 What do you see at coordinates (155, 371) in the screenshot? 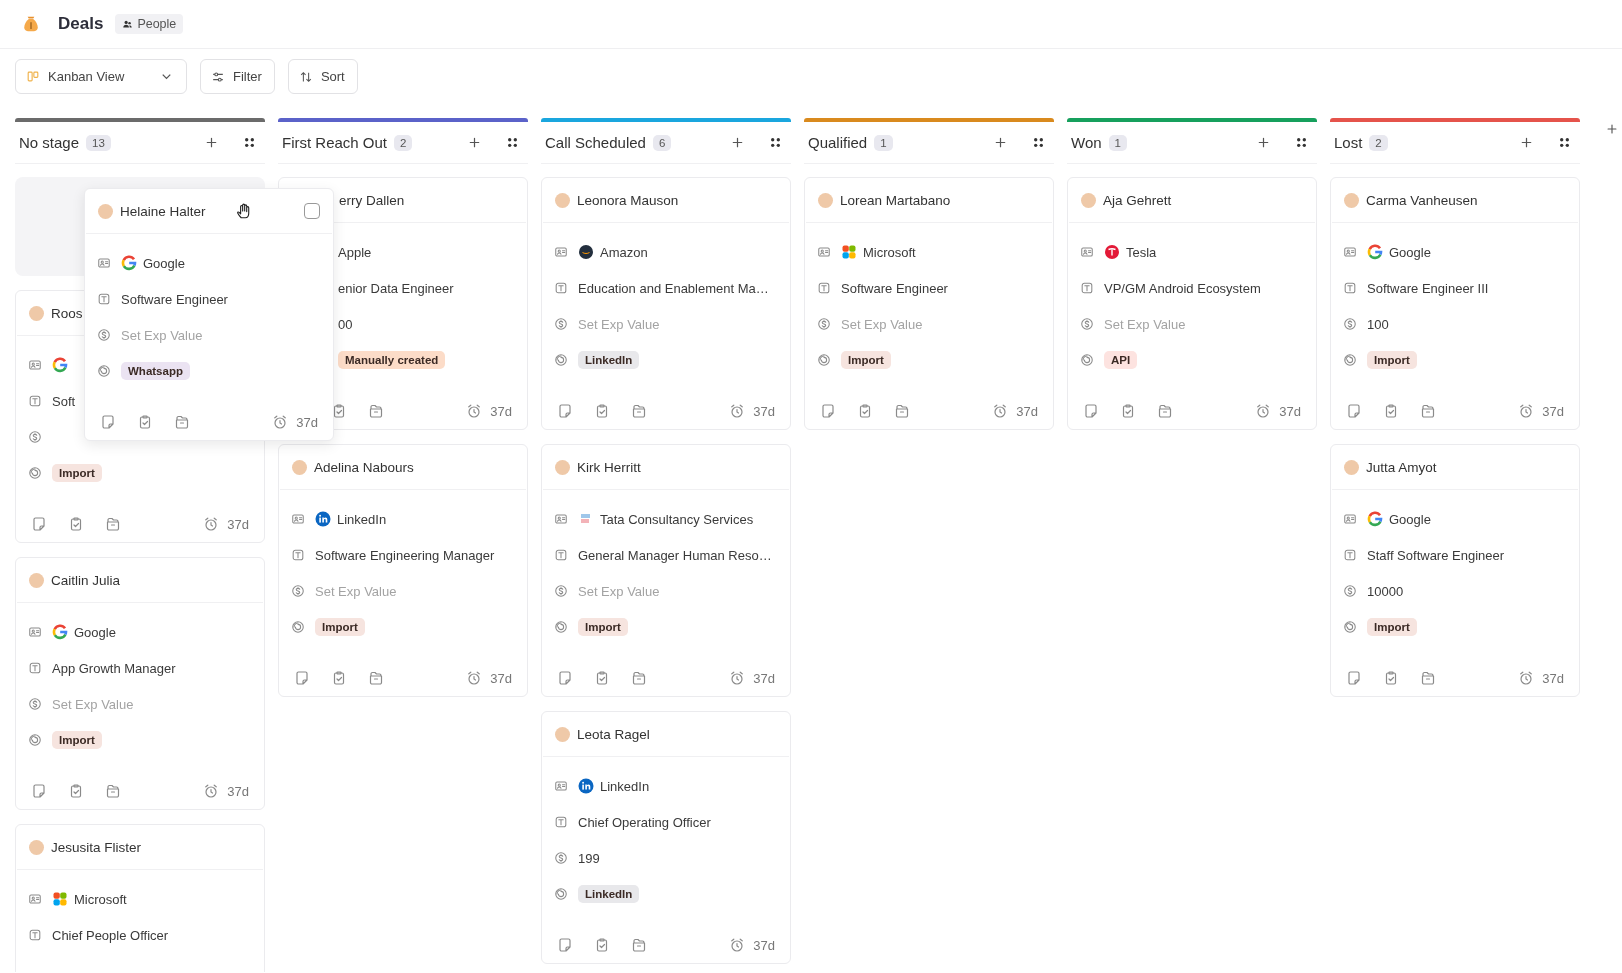
I see `source-tag: Whatsapp` at bounding box center [155, 371].